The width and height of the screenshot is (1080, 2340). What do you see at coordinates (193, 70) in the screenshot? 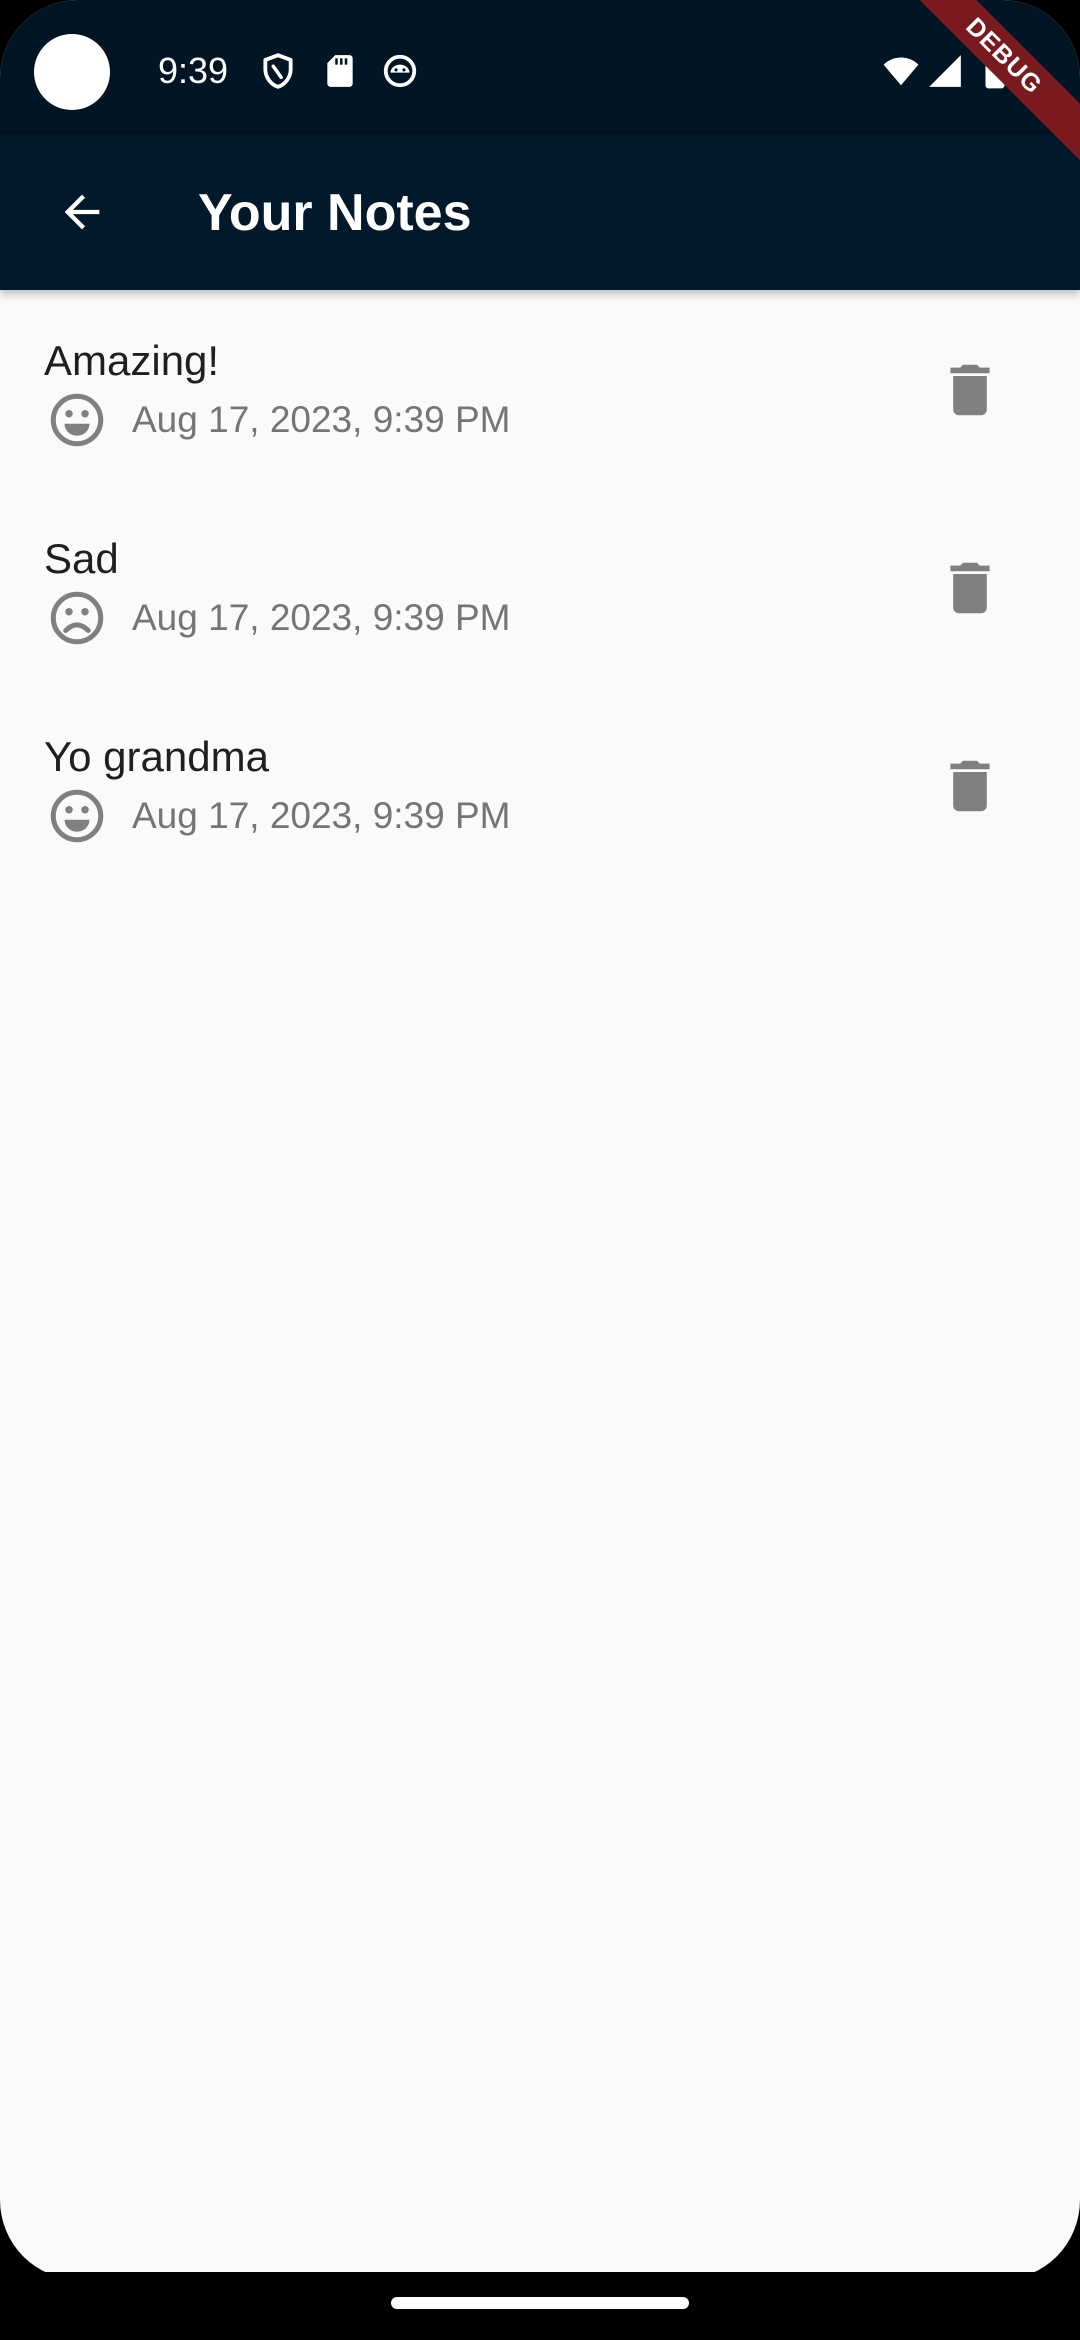
I see `status-time: 9:39` at bounding box center [193, 70].